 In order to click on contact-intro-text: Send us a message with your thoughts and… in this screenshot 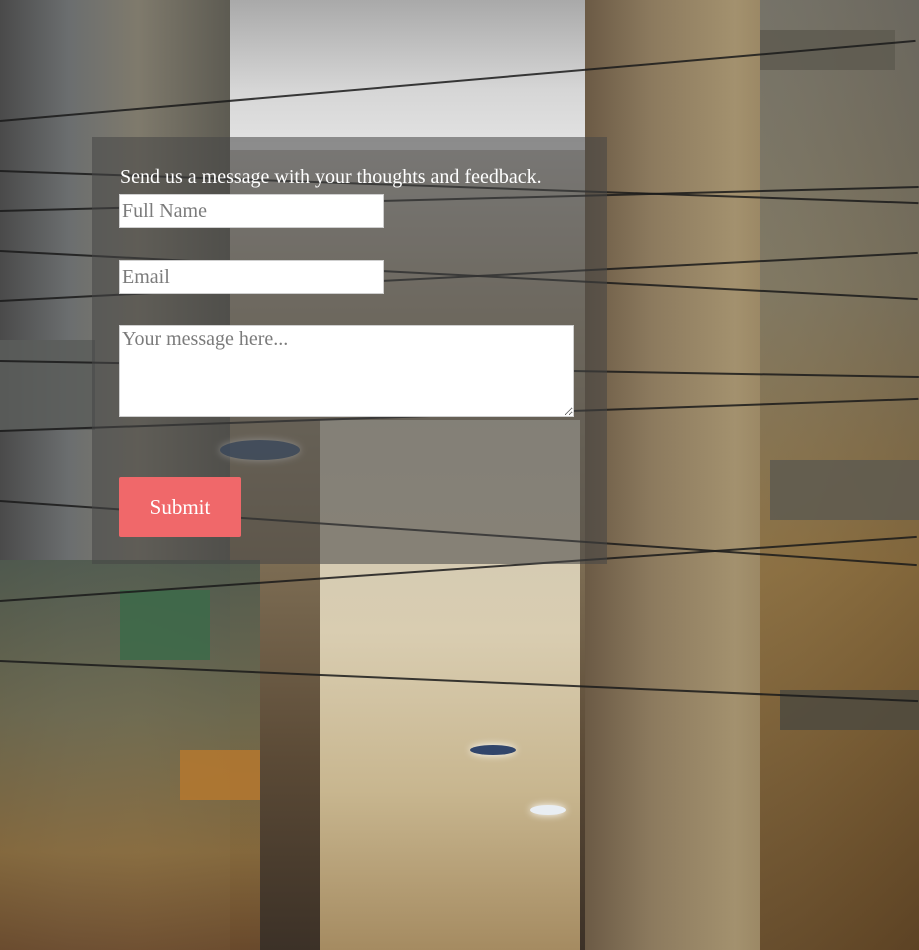, I will do `click(331, 177)`.